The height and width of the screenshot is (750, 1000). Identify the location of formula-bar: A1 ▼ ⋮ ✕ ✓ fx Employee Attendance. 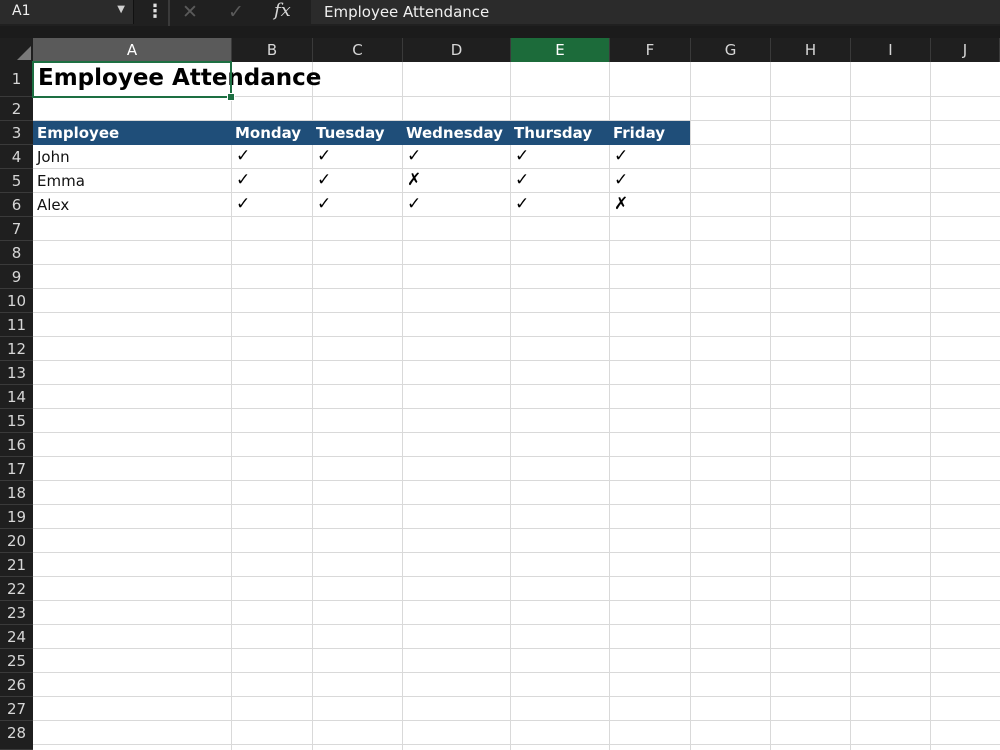
(500, 13).